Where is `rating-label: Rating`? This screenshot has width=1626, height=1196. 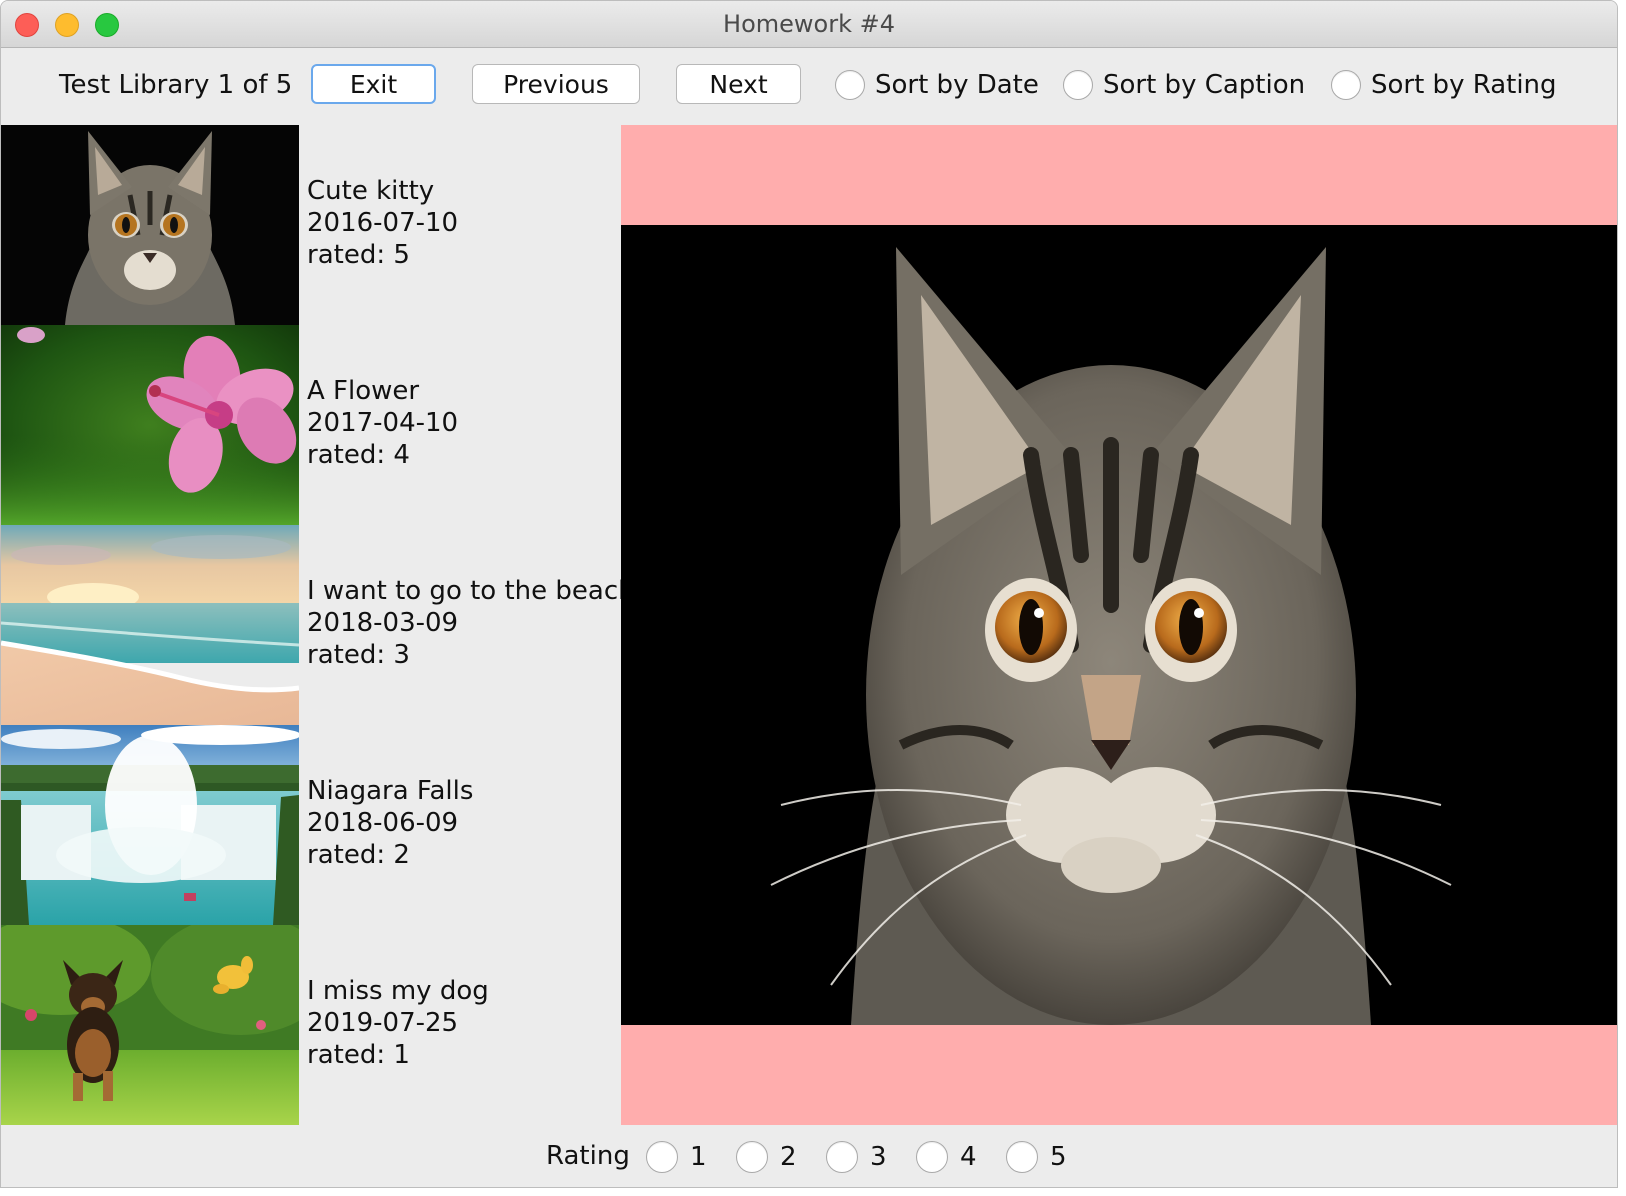 rating-label: Rating is located at coordinates (588, 1156).